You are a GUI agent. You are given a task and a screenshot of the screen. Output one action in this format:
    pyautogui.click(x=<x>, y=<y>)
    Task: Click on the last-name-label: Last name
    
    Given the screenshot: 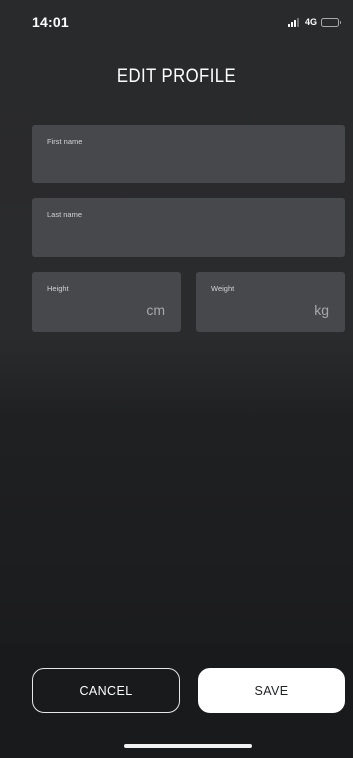 What is the action you would take?
    pyautogui.click(x=65, y=214)
    